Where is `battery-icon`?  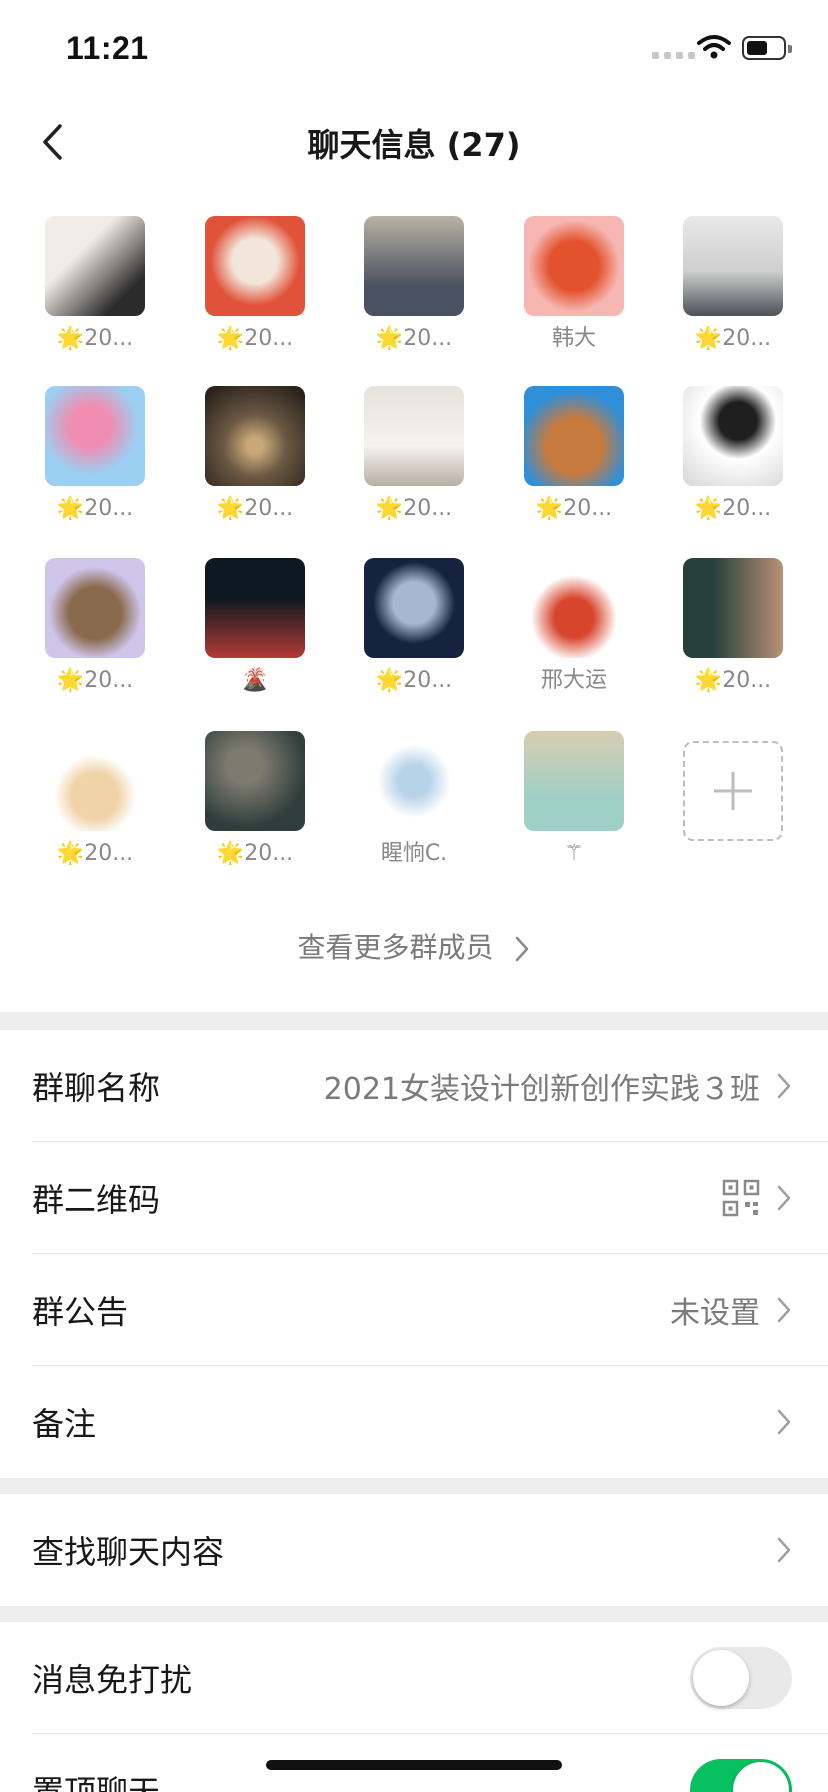 battery-icon is located at coordinates (767, 48).